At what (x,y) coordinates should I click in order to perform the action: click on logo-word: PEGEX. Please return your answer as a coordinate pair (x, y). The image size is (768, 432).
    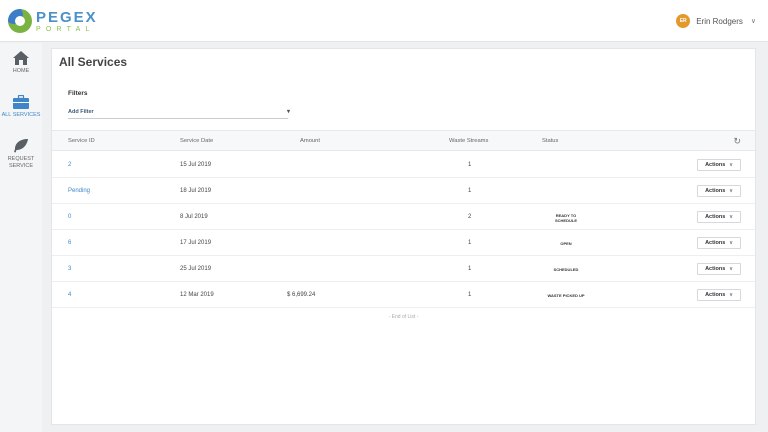
    Looking at the image, I should click on (67, 17).